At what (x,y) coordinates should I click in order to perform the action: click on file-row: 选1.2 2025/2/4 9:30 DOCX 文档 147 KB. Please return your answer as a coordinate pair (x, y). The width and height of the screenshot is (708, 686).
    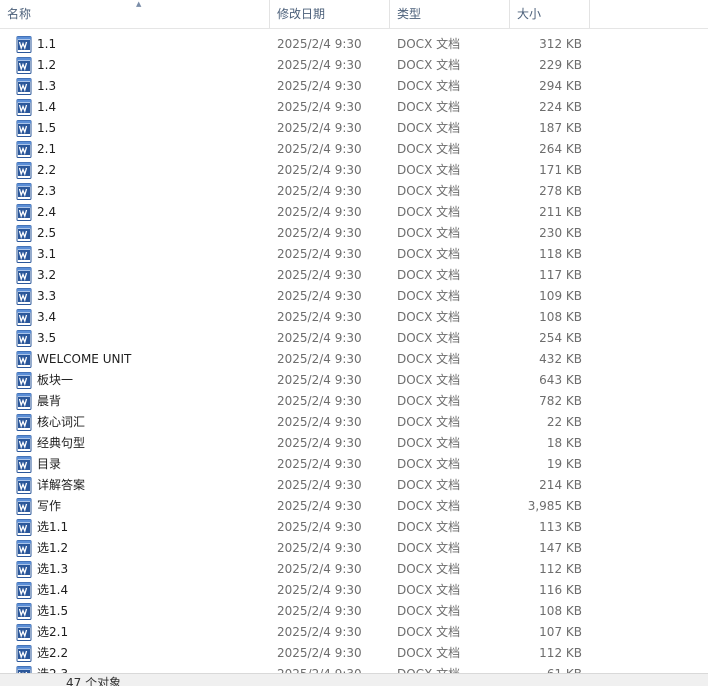
    Looking at the image, I should click on (300, 548).